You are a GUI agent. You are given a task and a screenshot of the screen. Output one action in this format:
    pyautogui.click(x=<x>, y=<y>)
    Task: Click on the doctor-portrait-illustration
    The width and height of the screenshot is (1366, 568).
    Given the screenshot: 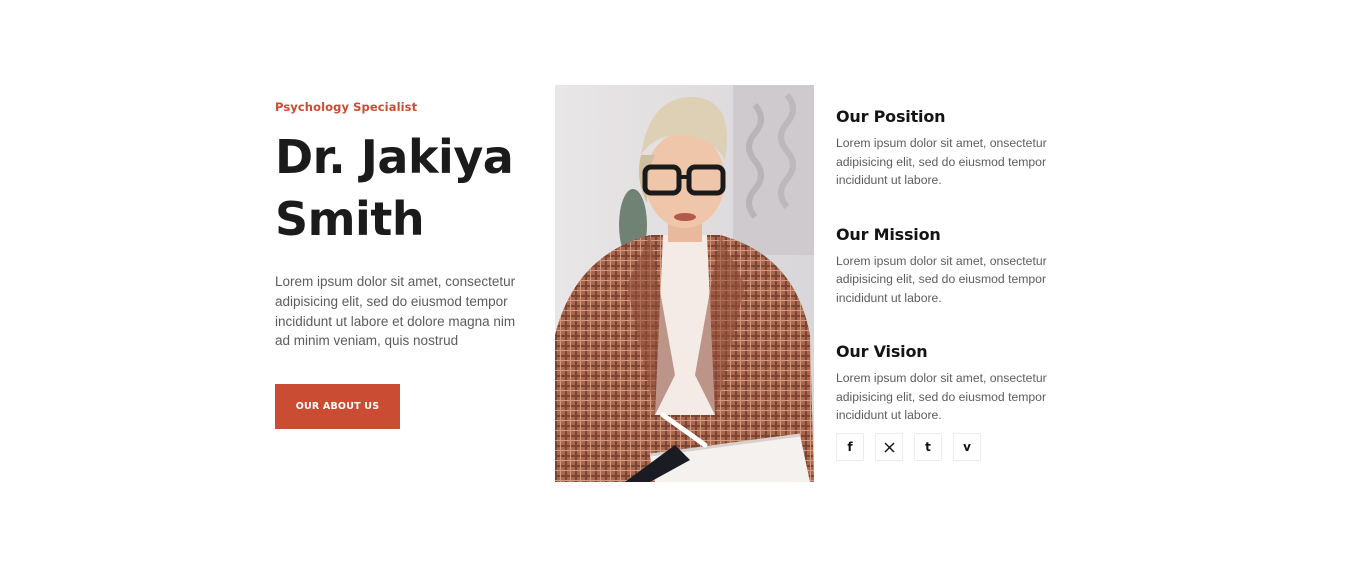 What is the action you would take?
    pyautogui.click(x=684, y=283)
    